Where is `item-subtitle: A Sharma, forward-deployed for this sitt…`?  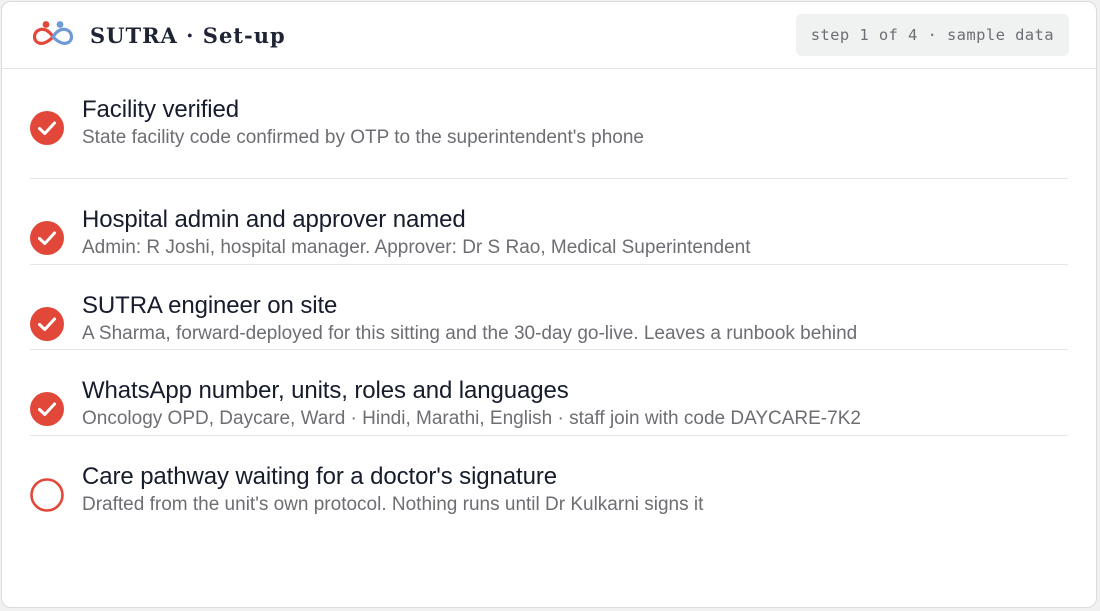
item-subtitle: A Sharma, forward-deployed for this sitt… is located at coordinates (470, 333).